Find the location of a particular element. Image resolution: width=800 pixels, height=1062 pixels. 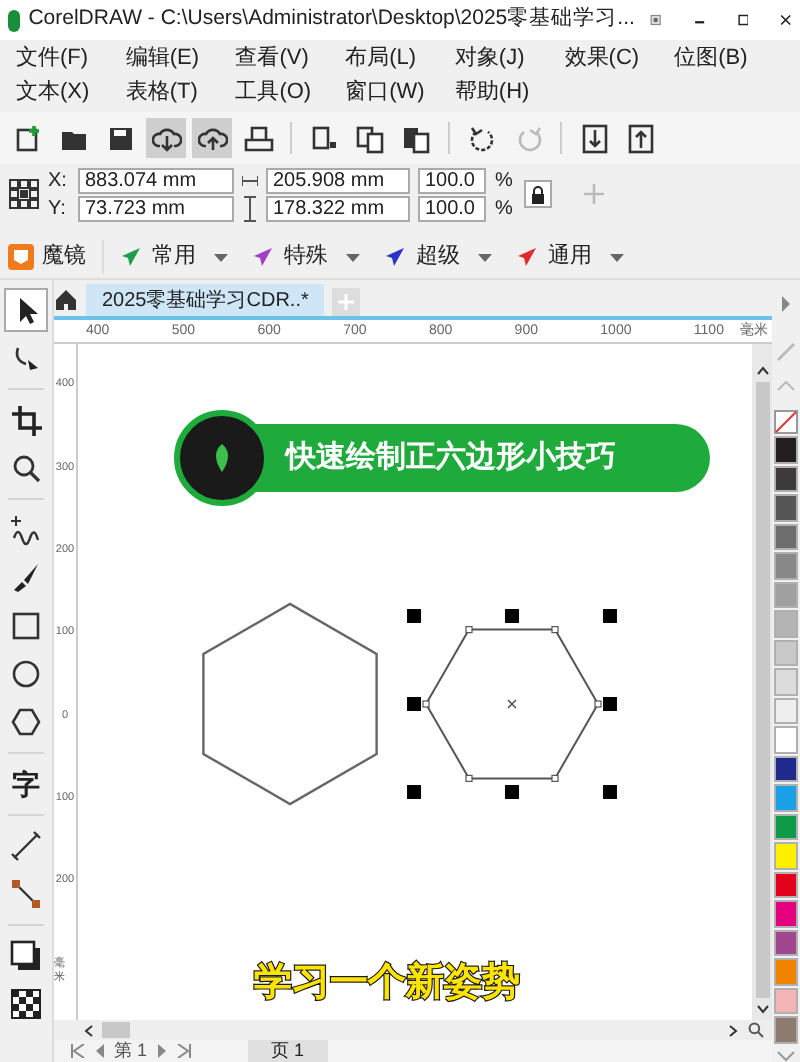

menu-item: 文件(F) is located at coordinates (71, 59).